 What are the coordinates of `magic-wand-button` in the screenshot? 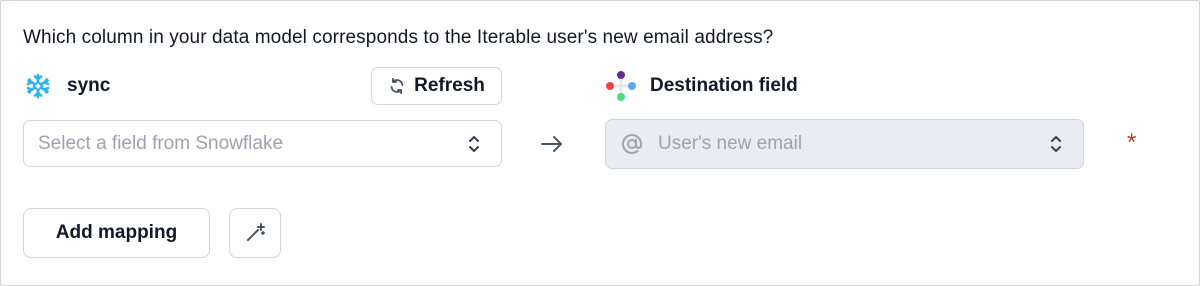 It's located at (255, 233).